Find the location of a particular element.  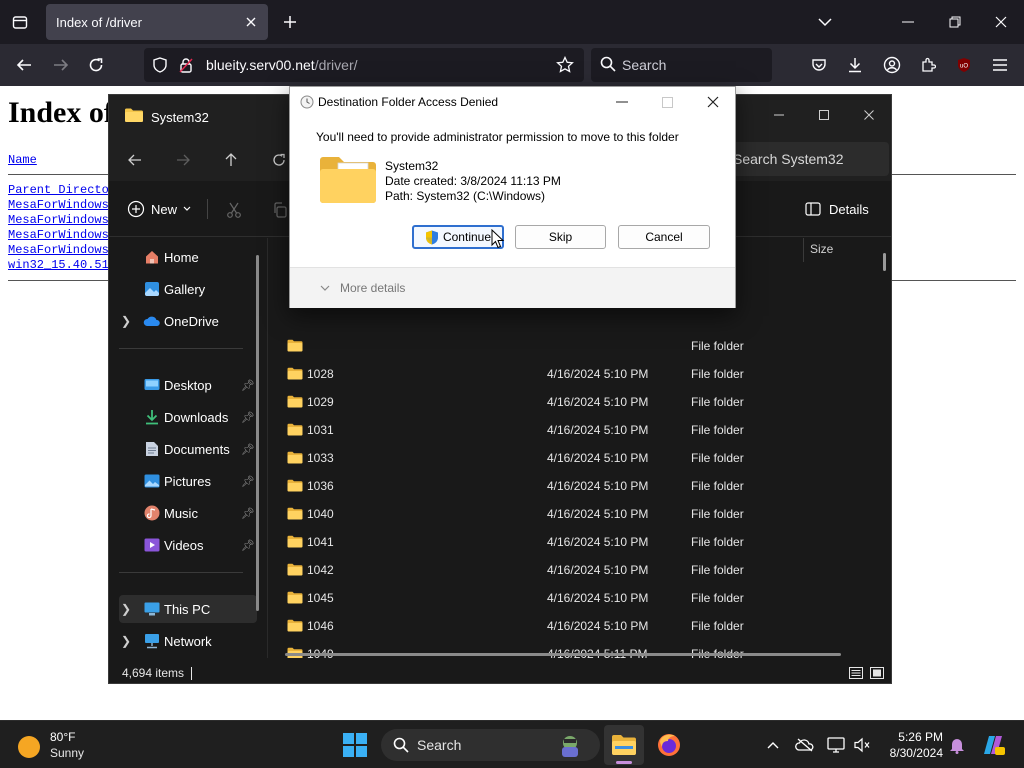

details-label: Details is located at coordinates (849, 209).